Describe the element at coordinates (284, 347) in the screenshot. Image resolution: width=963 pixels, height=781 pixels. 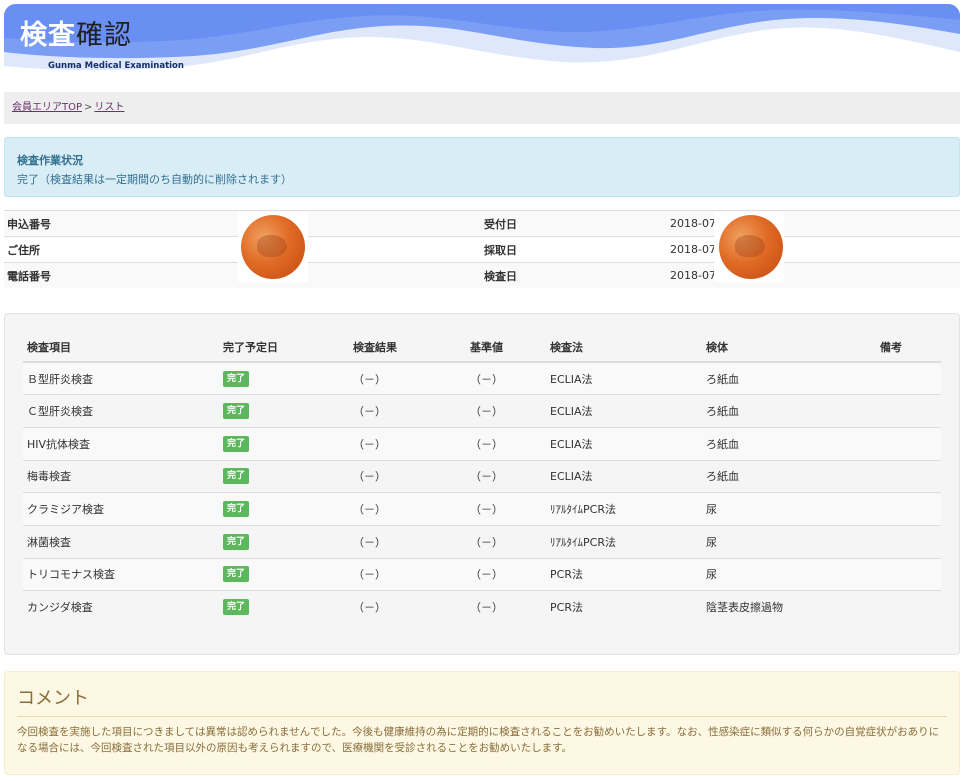
I see `col-header-due-date: 完了予定日` at that location.